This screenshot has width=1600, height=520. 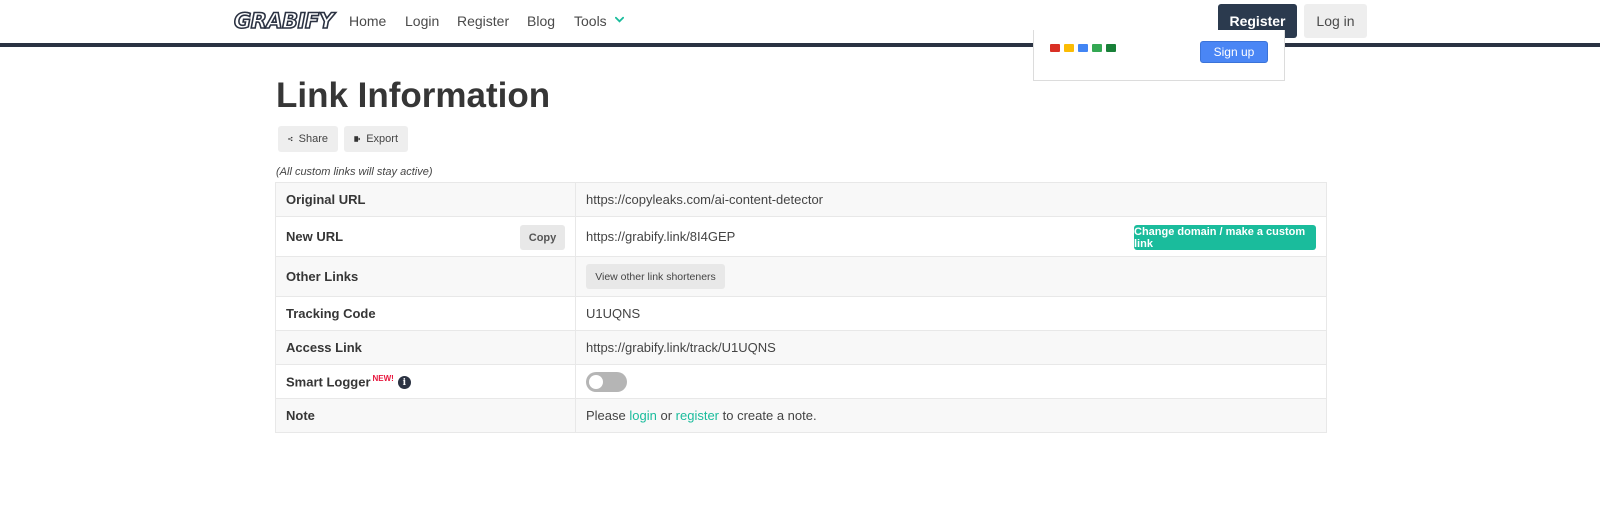 I want to click on smart-logger-toggle, so click(x=606, y=381).